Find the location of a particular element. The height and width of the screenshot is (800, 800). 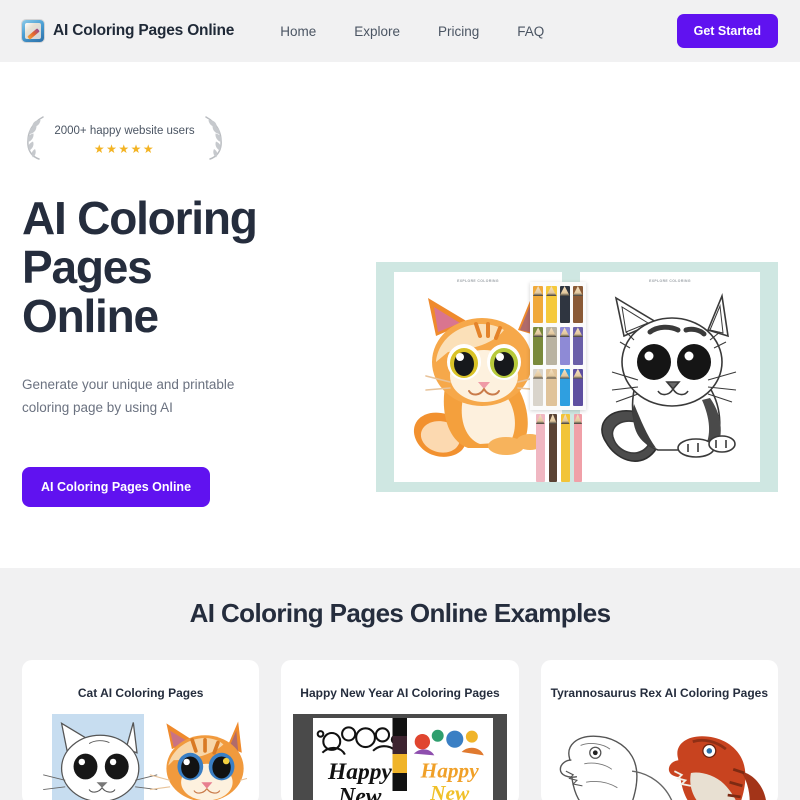

pencil-purple is located at coordinates (577, 387).